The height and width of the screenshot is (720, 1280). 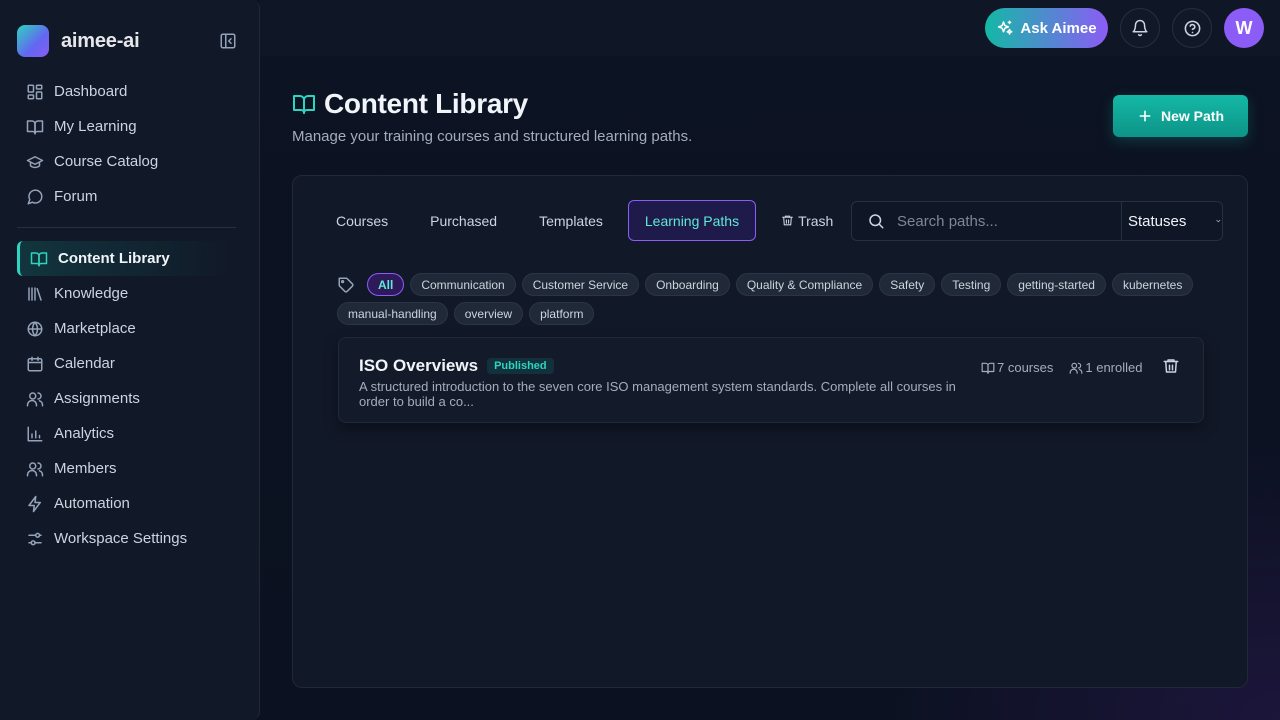 I want to click on library-icon, so click(x=35, y=293).